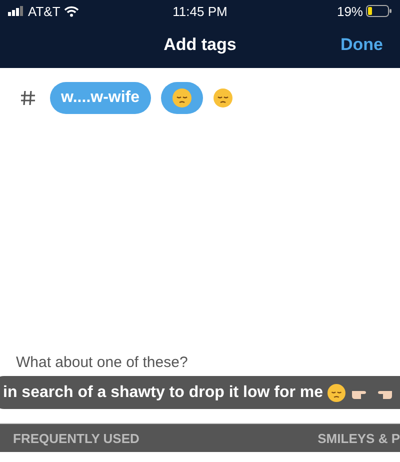  Describe the element at coordinates (200, 392) in the screenshot. I see `suggested-tag: in search of a shawty to drop it low for me` at that location.